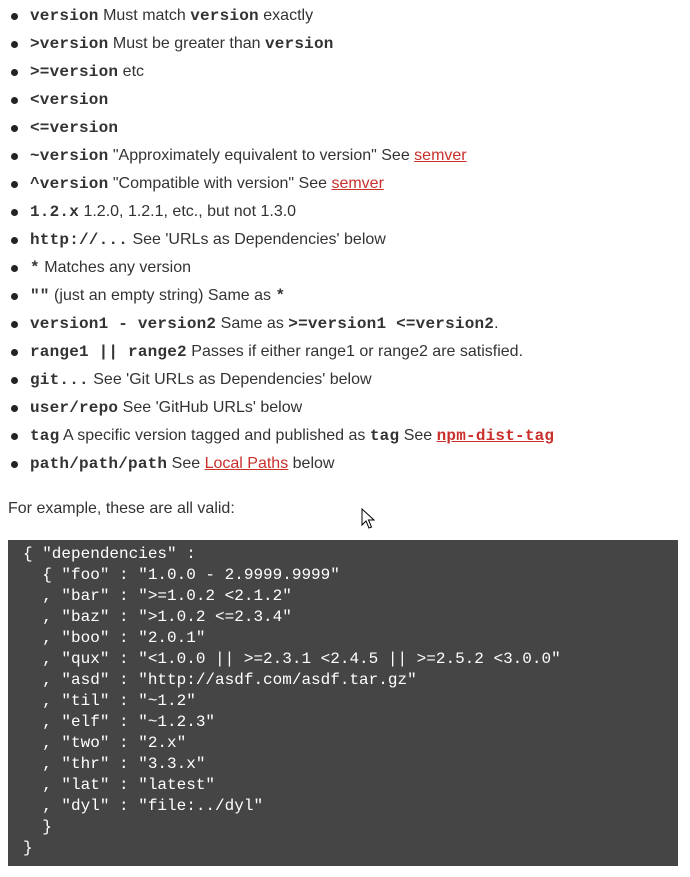 This screenshot has width=690, height=877. What do you see at coordinates (115, 267) in the screenshot?
I see `rule-description: Matches any version` at bounding box center [115, 267].